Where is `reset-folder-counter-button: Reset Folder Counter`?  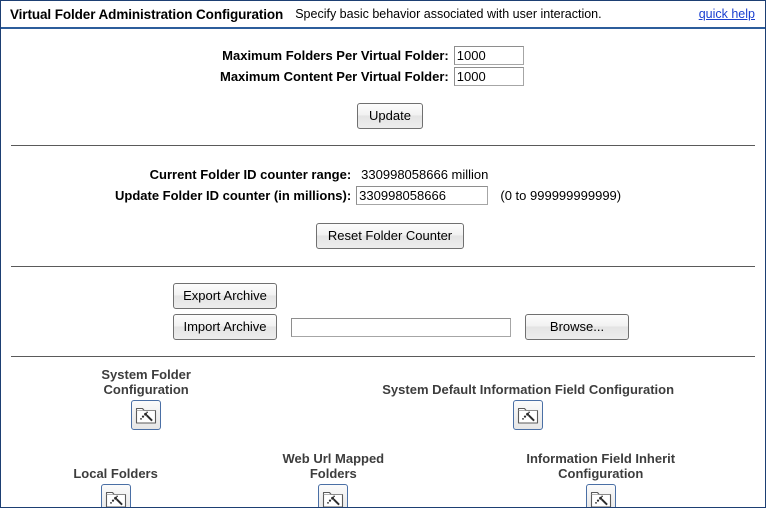 reset-folder-counter-button: Reset Folder Counter is located at coordinates (390, 236).